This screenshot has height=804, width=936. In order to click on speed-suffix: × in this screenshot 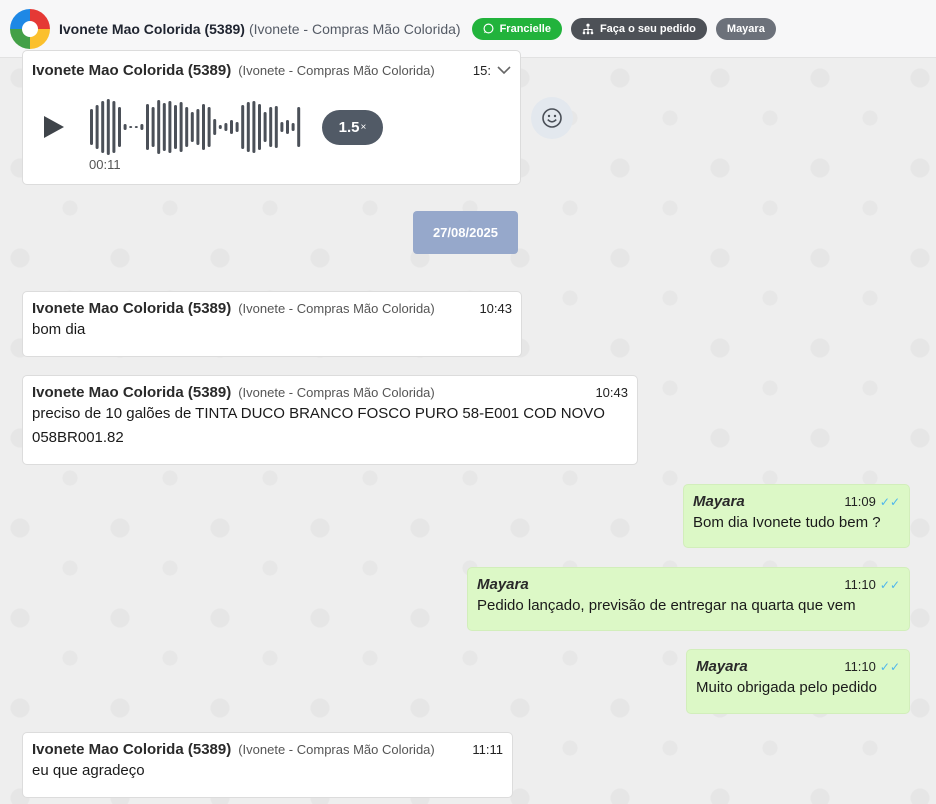, I will do `click(363, 127)`.